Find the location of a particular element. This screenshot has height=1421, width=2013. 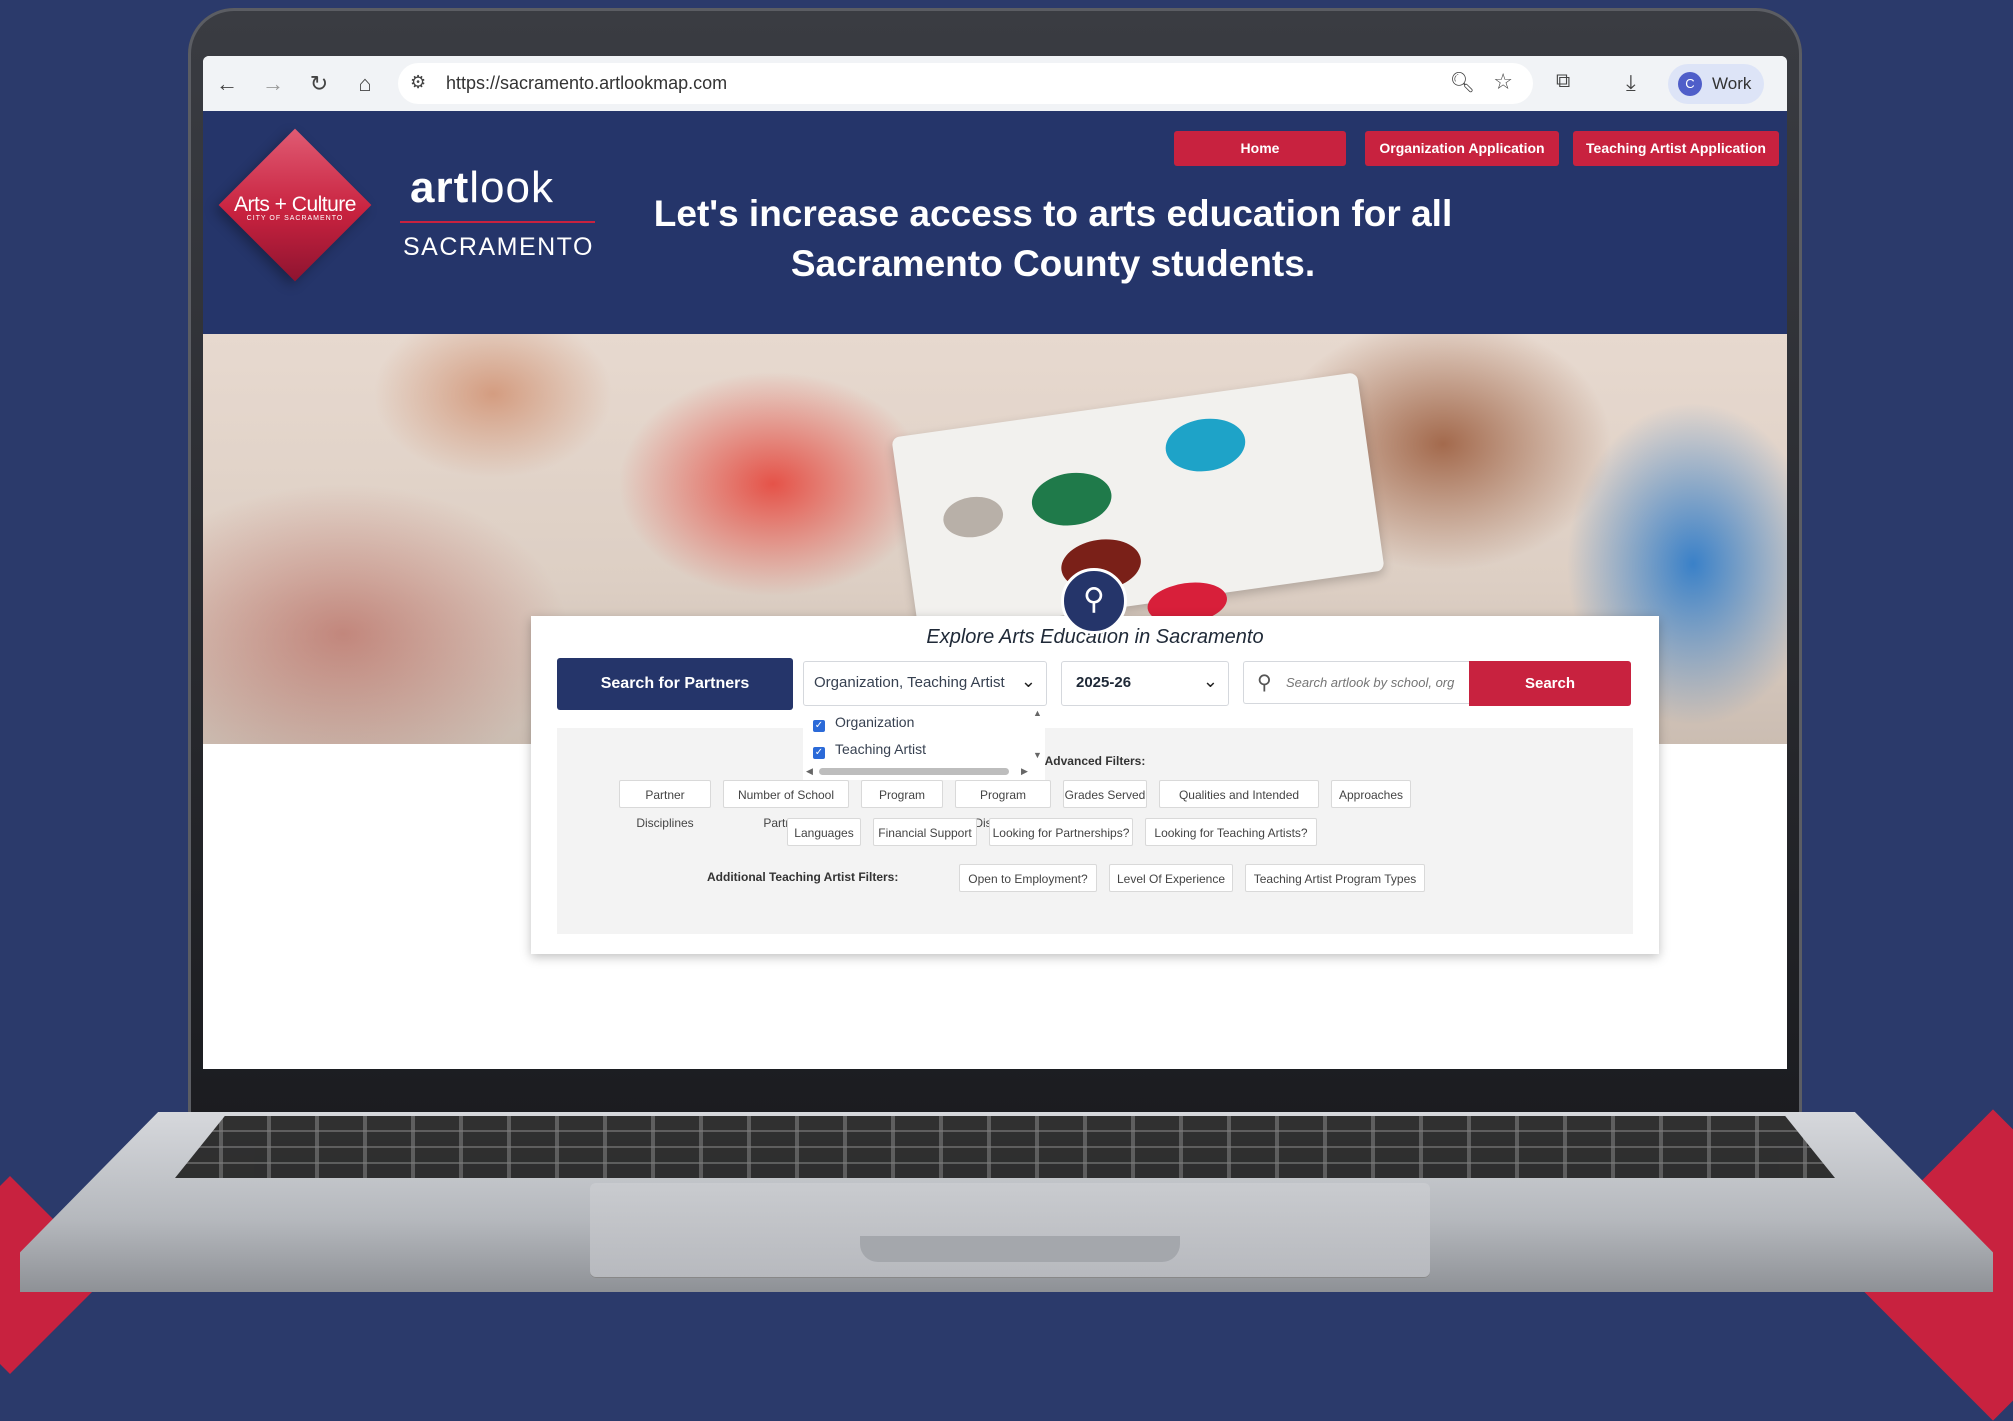

reload-icon: ↻ is located at coordinates (319, 84).